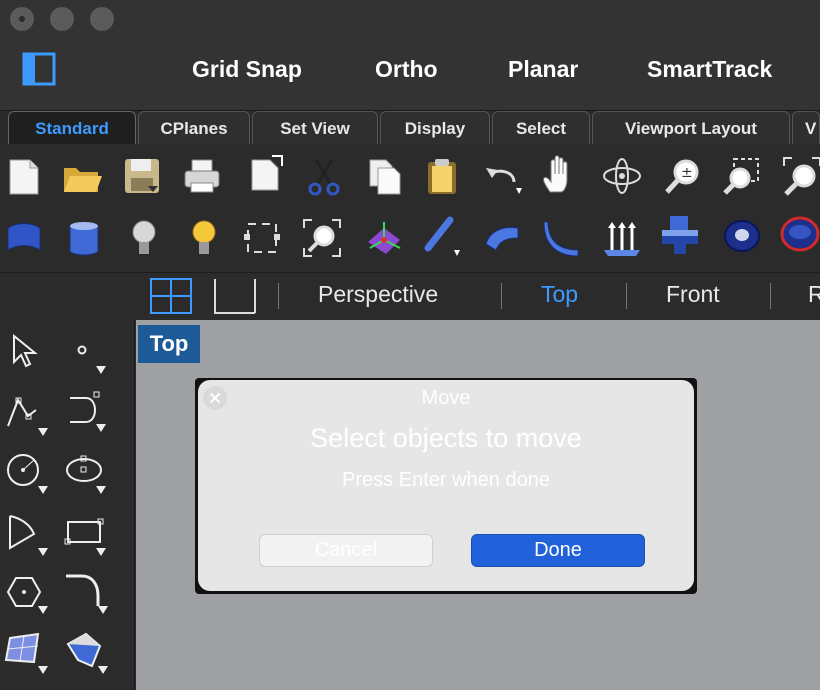 The height and width of the screenshot is (690, 820). Describe the element at coordinates (502, 176) in the screenshot. I see `undo-icon` at that location.